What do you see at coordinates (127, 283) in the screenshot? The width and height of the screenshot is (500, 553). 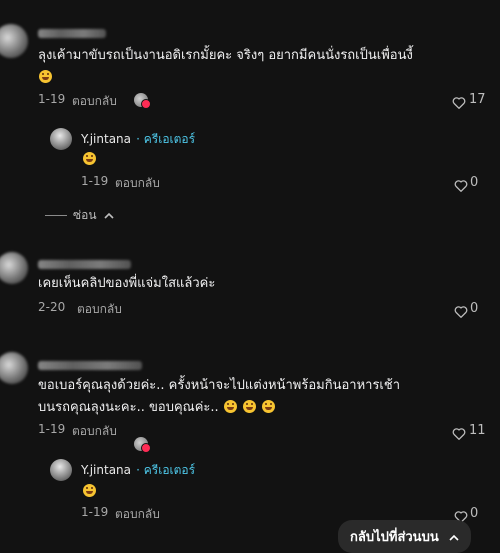 I see `comment-text: เคยเห็นคลิปของพี่แจ่มใสแล้วค่ะ` at bounding box center [127, 283].